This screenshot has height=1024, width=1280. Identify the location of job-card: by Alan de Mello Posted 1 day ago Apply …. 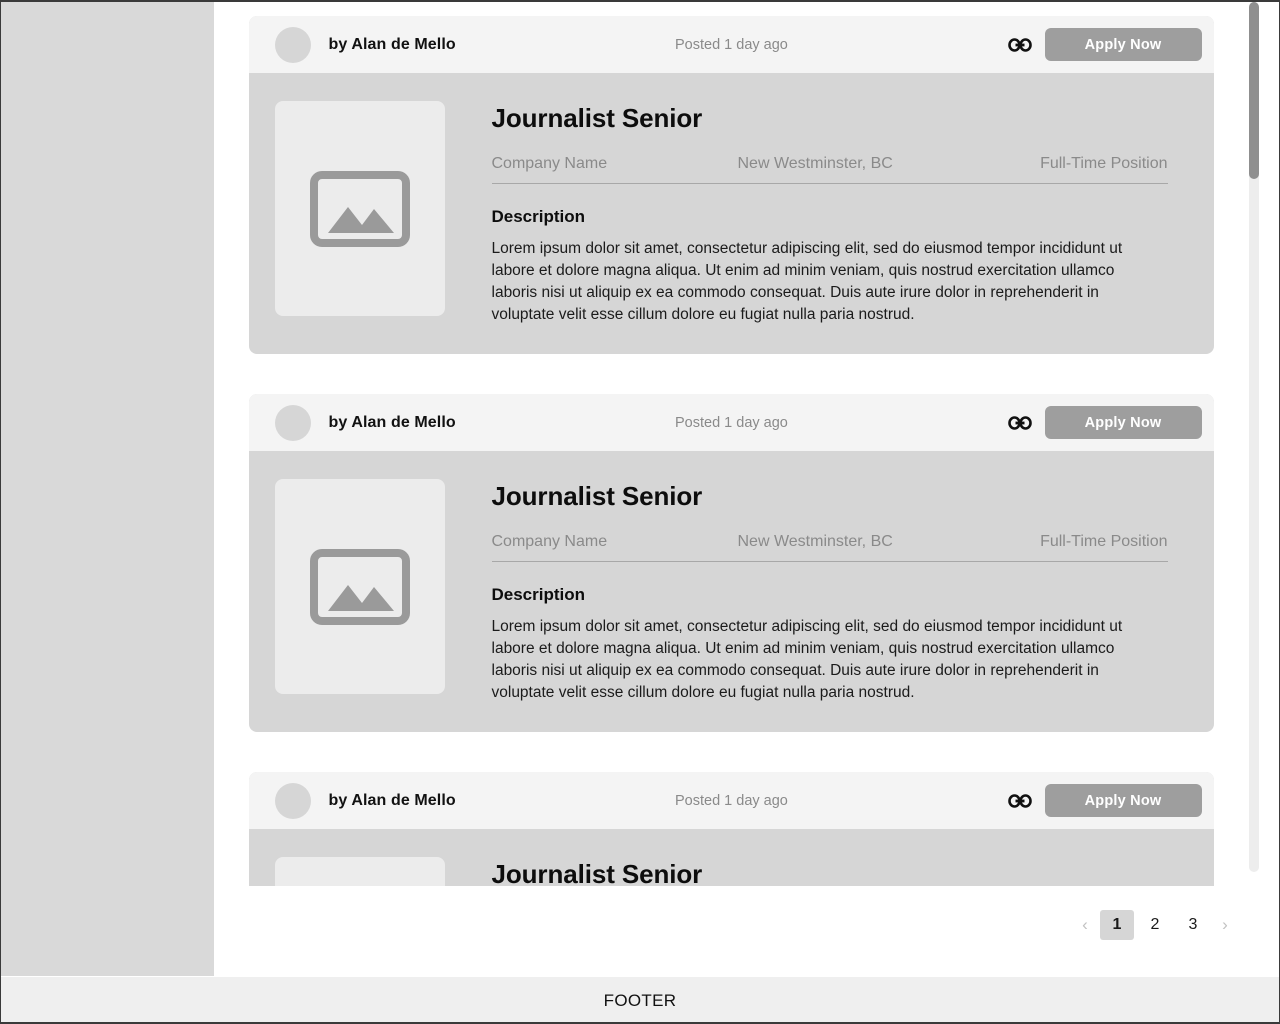
(731, 829).